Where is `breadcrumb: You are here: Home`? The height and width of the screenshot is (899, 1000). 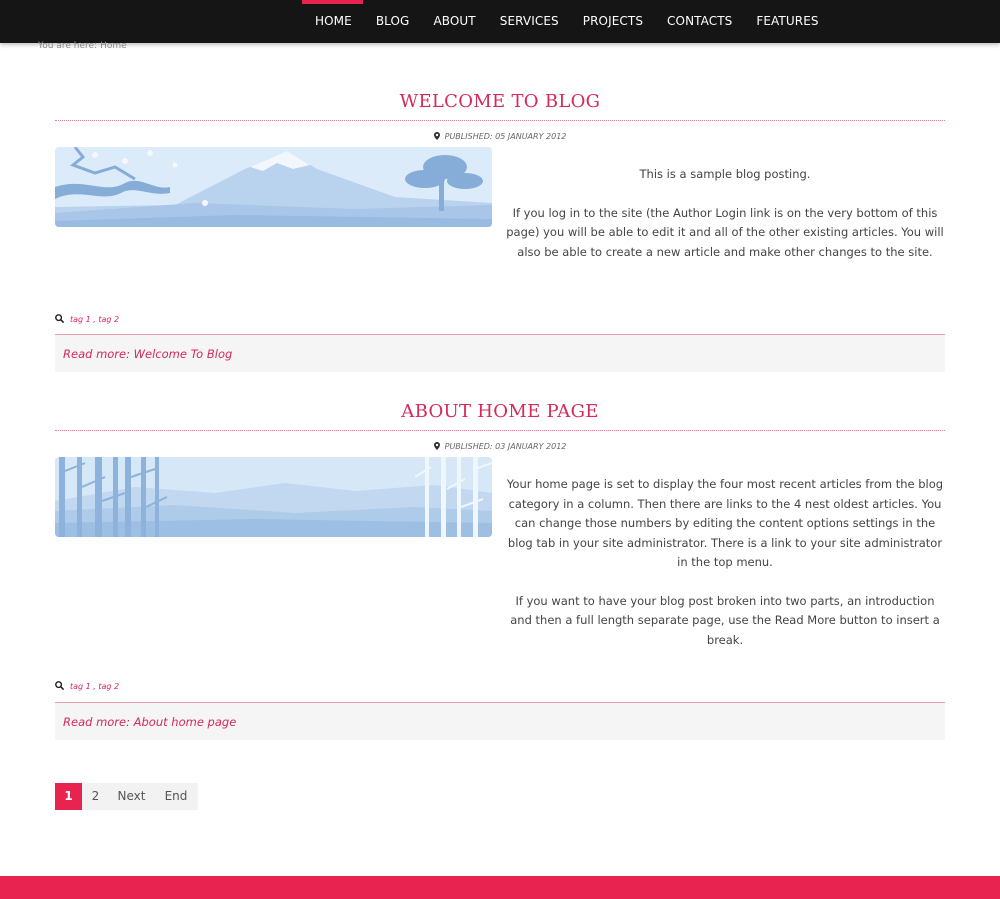 breadcrumb: You are here: Home is located at coordinates (84, 46).